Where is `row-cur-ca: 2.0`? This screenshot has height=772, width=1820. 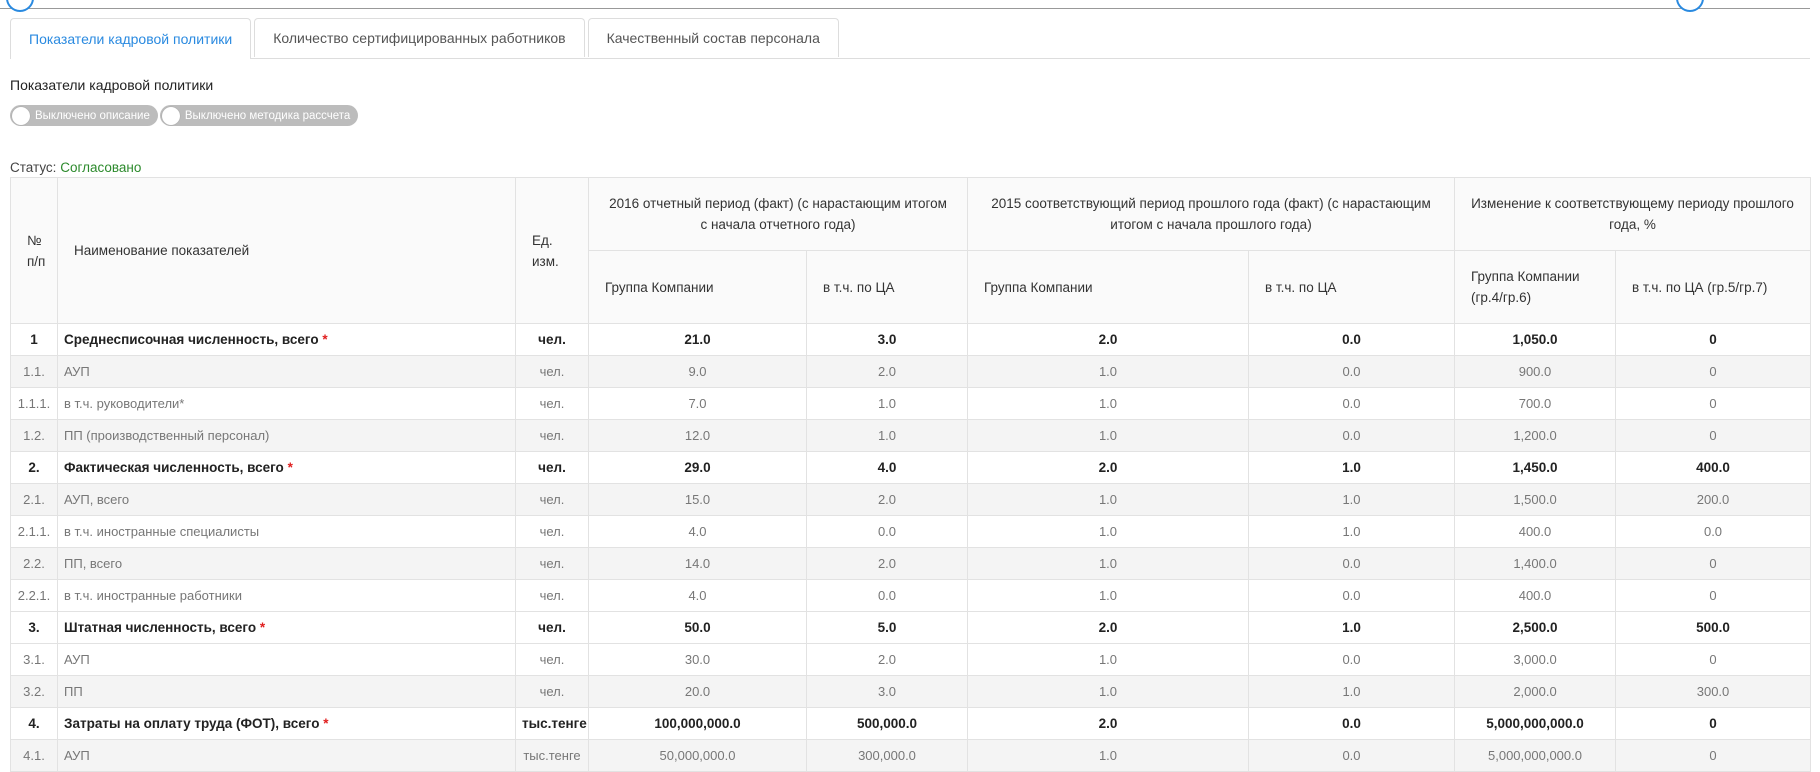
row-cur-ca: 2.0 is located at coordinates (887, 659).